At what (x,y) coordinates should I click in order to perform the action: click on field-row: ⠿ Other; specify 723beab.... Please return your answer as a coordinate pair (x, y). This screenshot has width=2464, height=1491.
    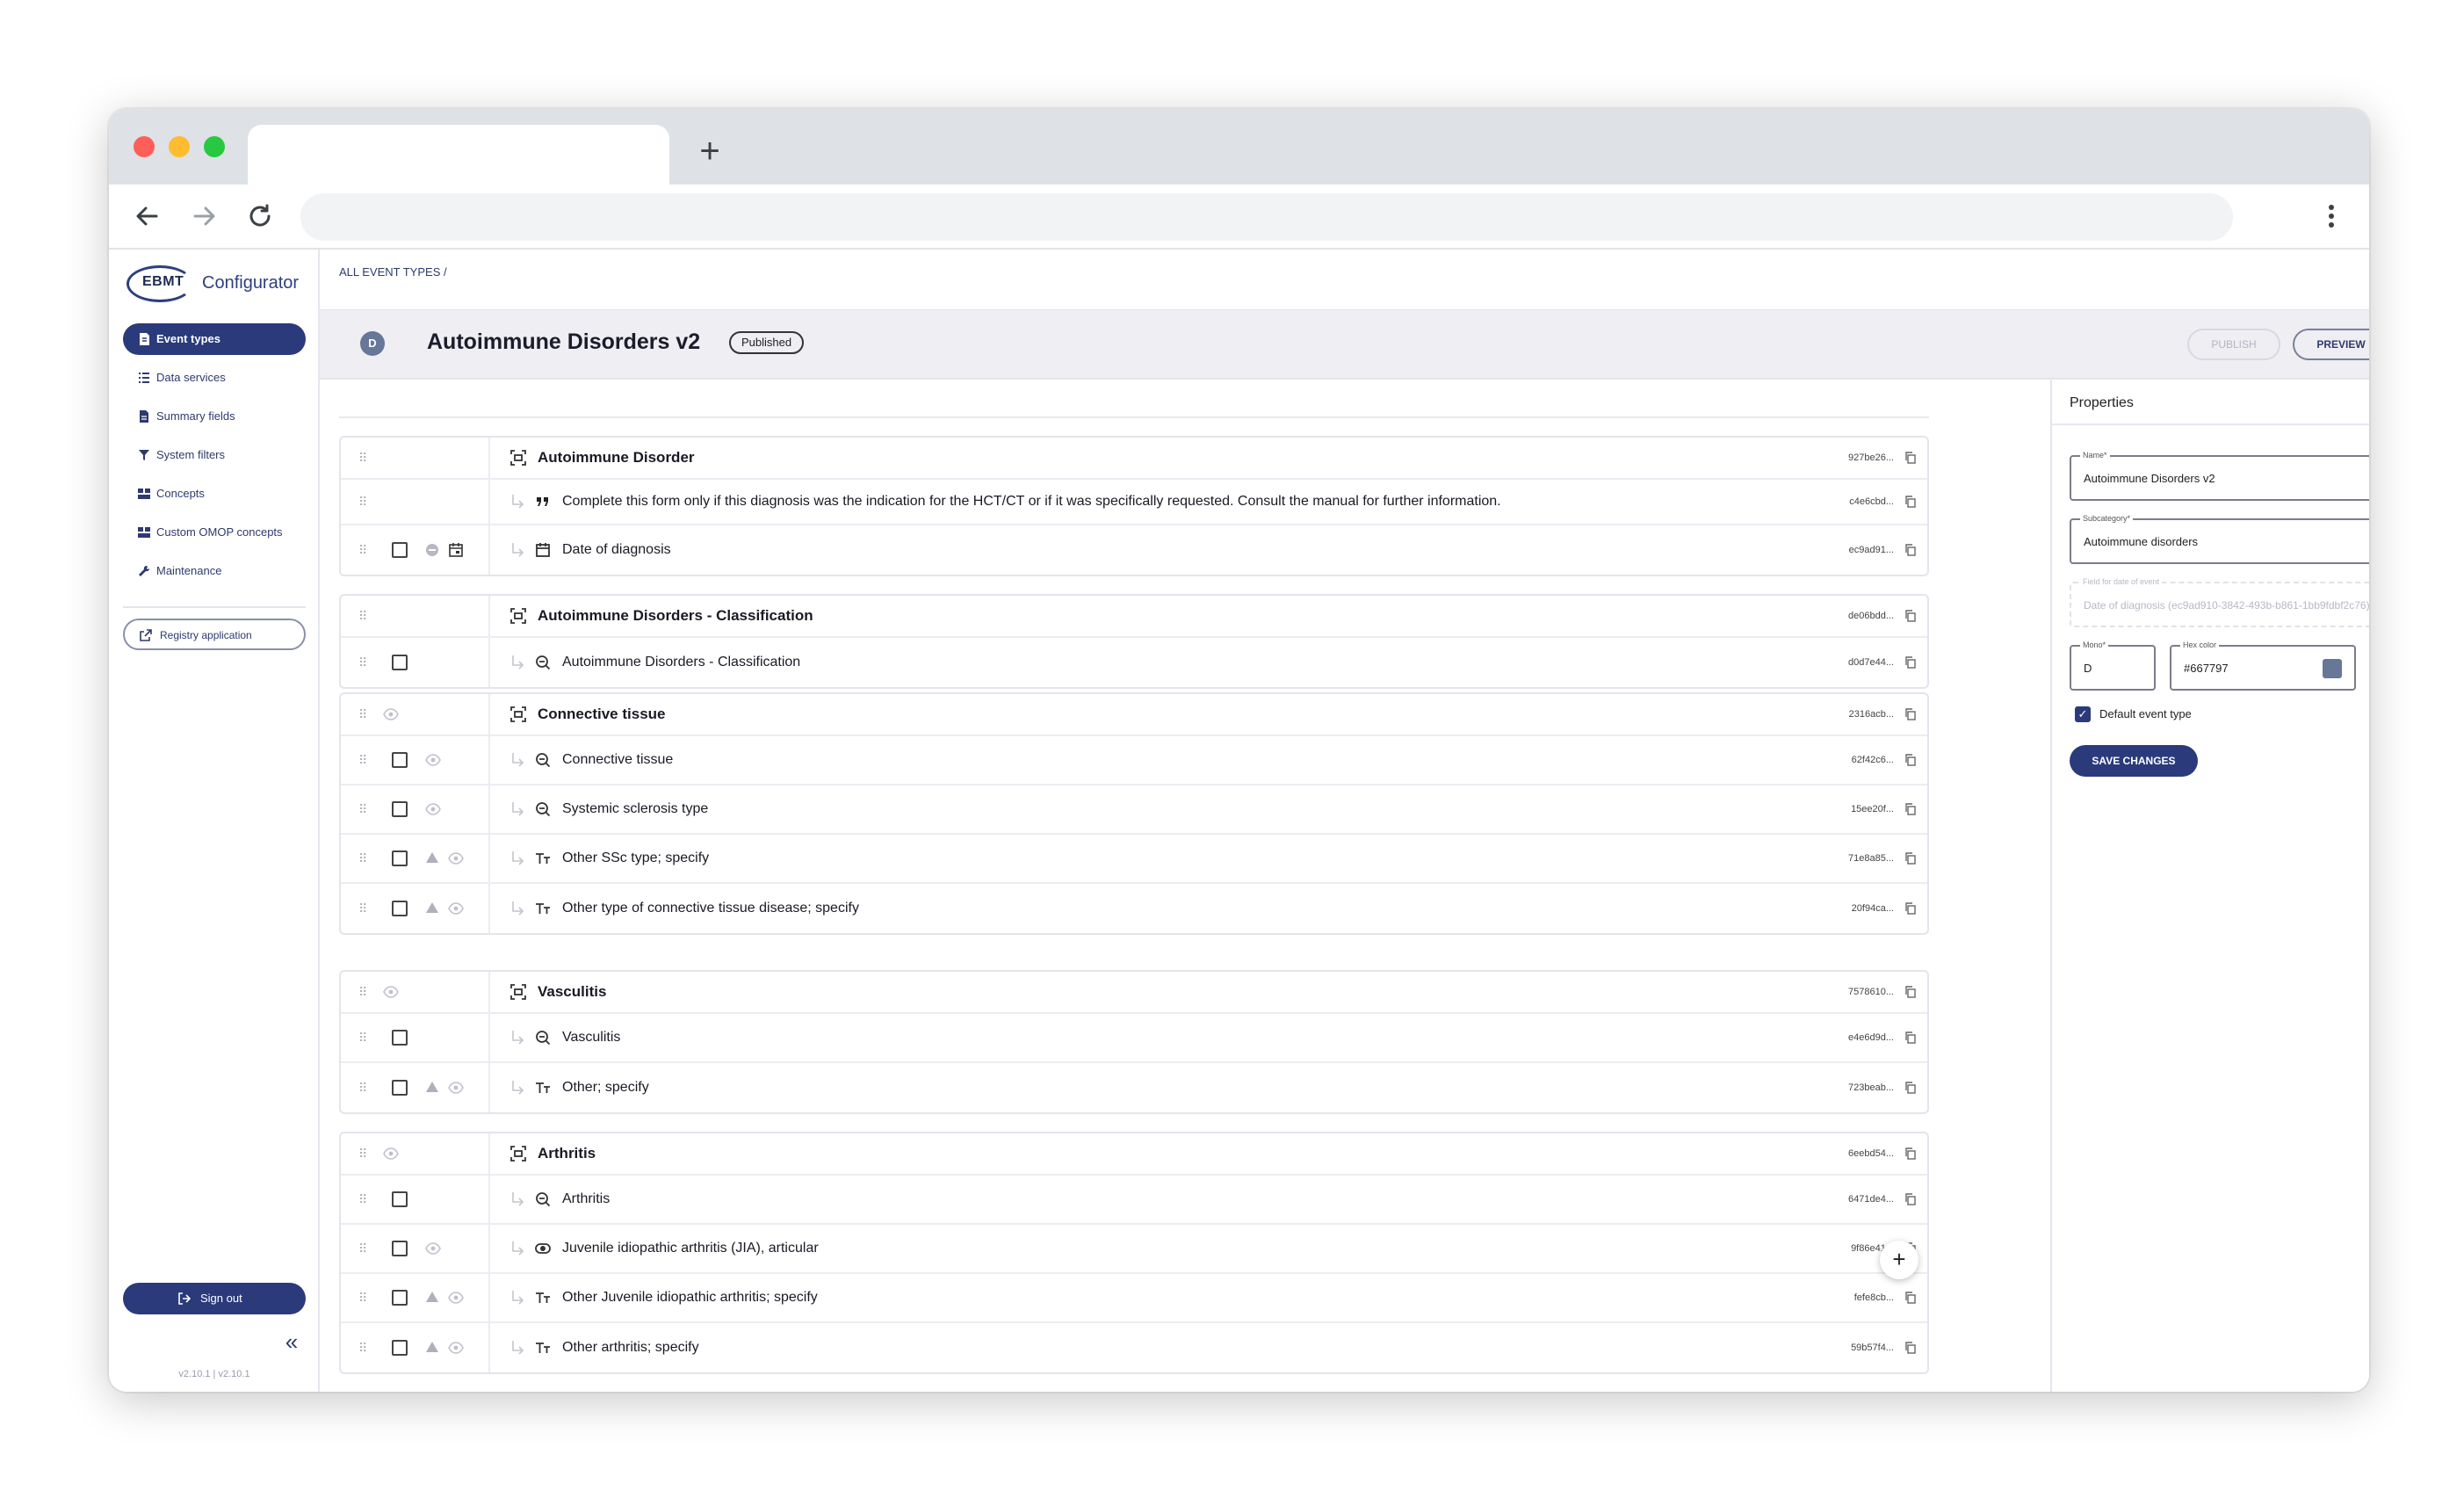
    Looking at the image, I should click on (1134, 1088).